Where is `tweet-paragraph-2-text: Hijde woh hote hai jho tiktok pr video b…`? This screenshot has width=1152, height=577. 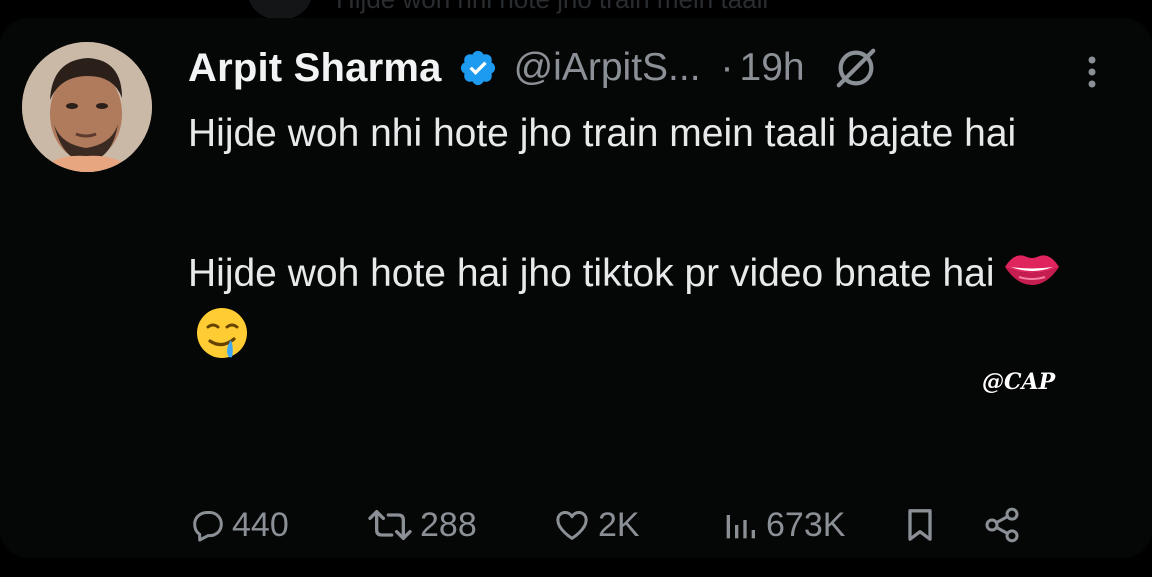
tweet-paragraph-2-text: Hijde woh hote hai jho tiktok pr video b… is located at coordinates (591, 273).